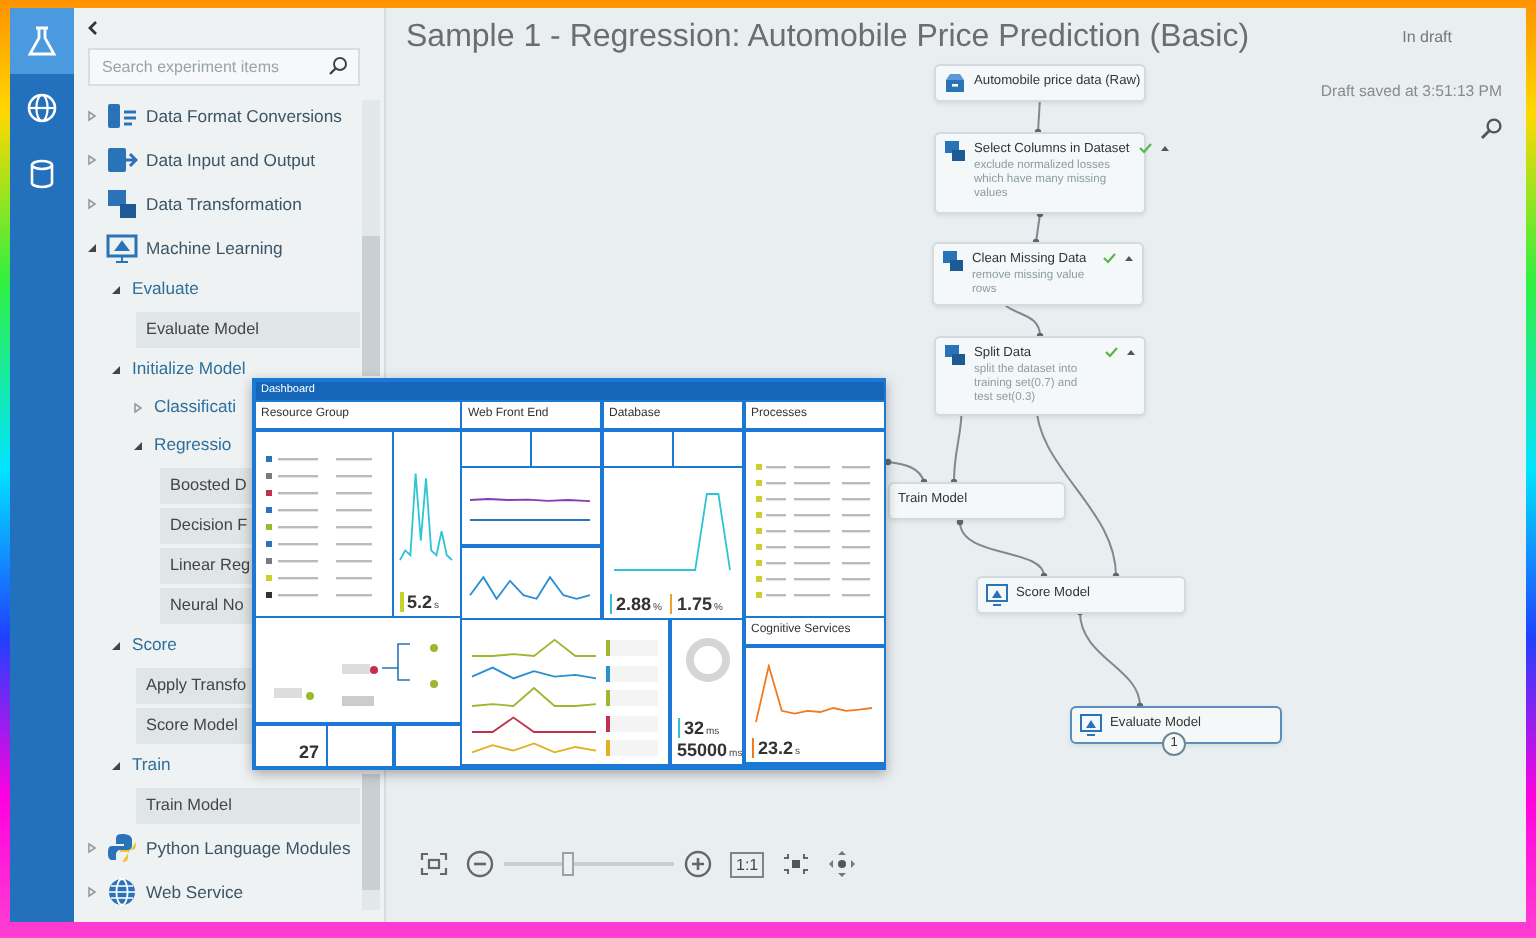 This screenshot has width=1536, height=938. What do you see at coordinates (796, 864) in the screenshot?
I see `focus-icon` at bounding box center [796, 864].